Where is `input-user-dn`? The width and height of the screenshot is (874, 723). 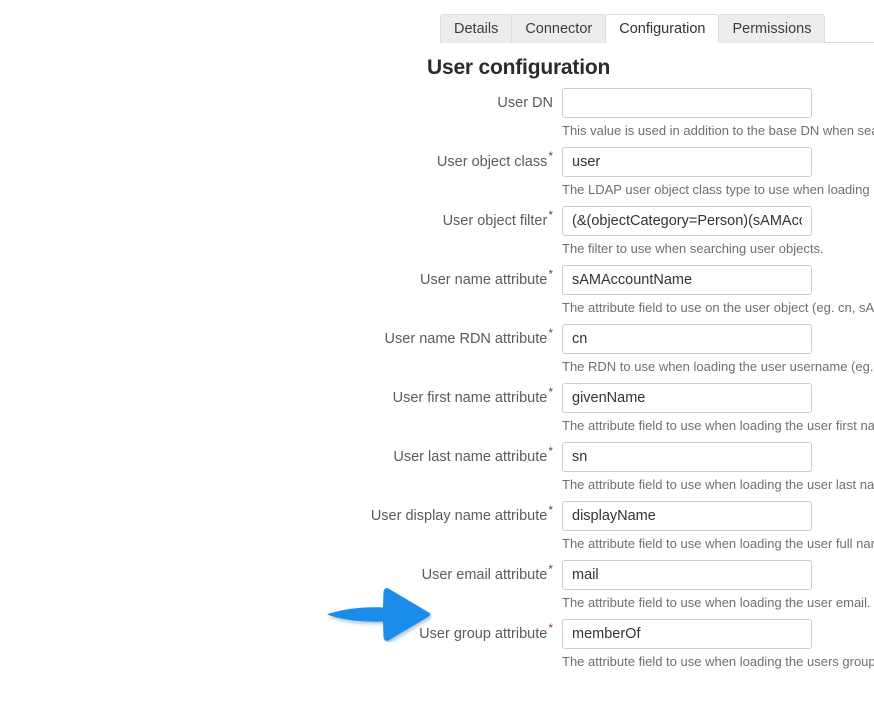
input-user-dn is located at coordinates (687, 103).